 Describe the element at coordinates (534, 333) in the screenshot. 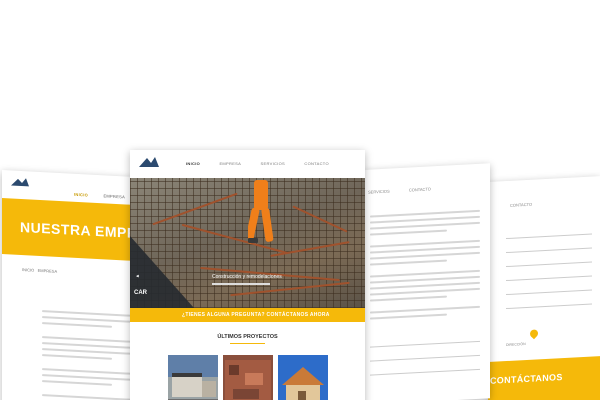

I see `location-pin-icon` at that location.